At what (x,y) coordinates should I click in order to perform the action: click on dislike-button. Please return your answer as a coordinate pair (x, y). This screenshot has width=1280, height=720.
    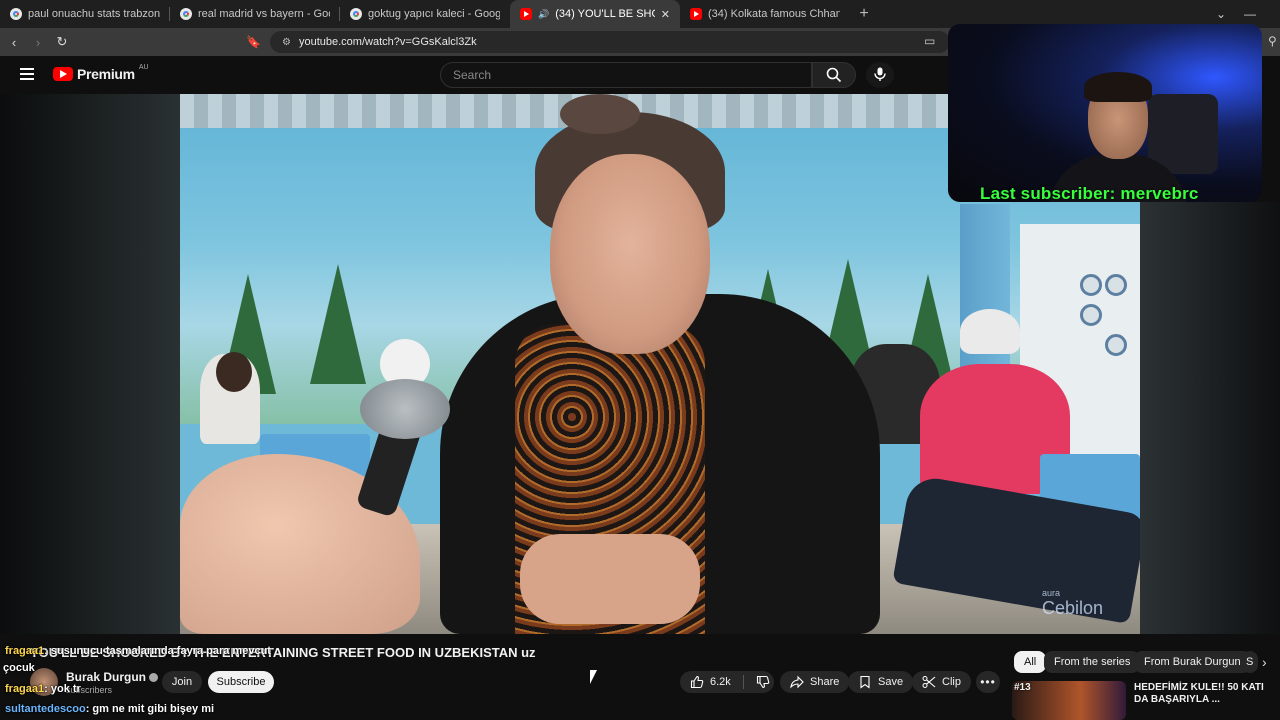
    Looking at the image, I should click on (763, 682).